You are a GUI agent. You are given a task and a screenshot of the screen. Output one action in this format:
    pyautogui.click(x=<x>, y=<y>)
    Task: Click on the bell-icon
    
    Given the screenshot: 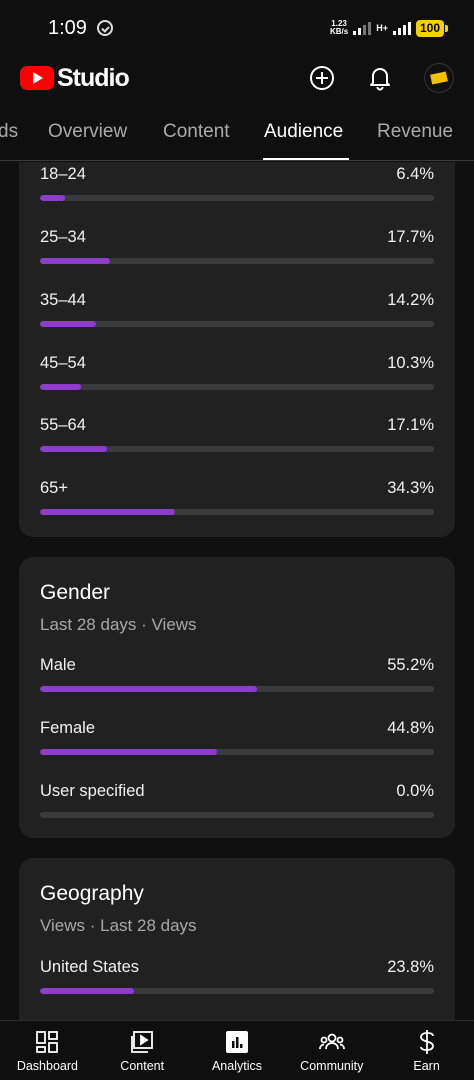 What is the action you would take?
    pyautogui.click(x=380, y=78)
    